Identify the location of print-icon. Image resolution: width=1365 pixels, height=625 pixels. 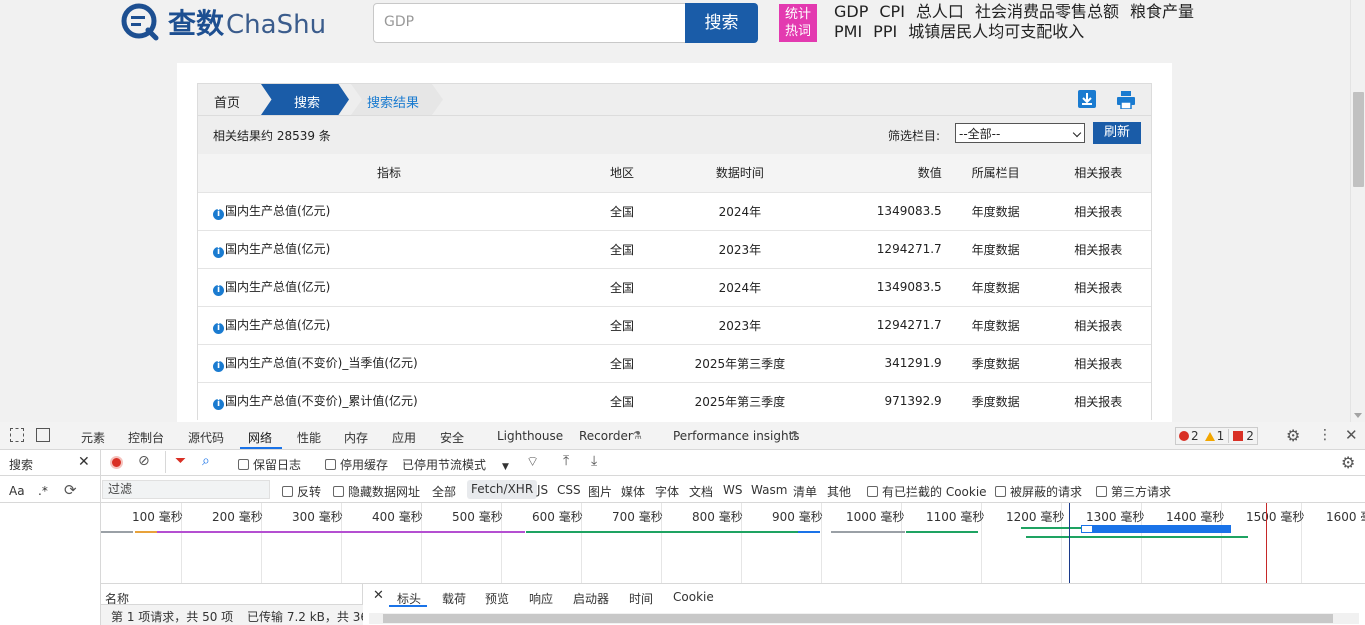
(1125, 100).